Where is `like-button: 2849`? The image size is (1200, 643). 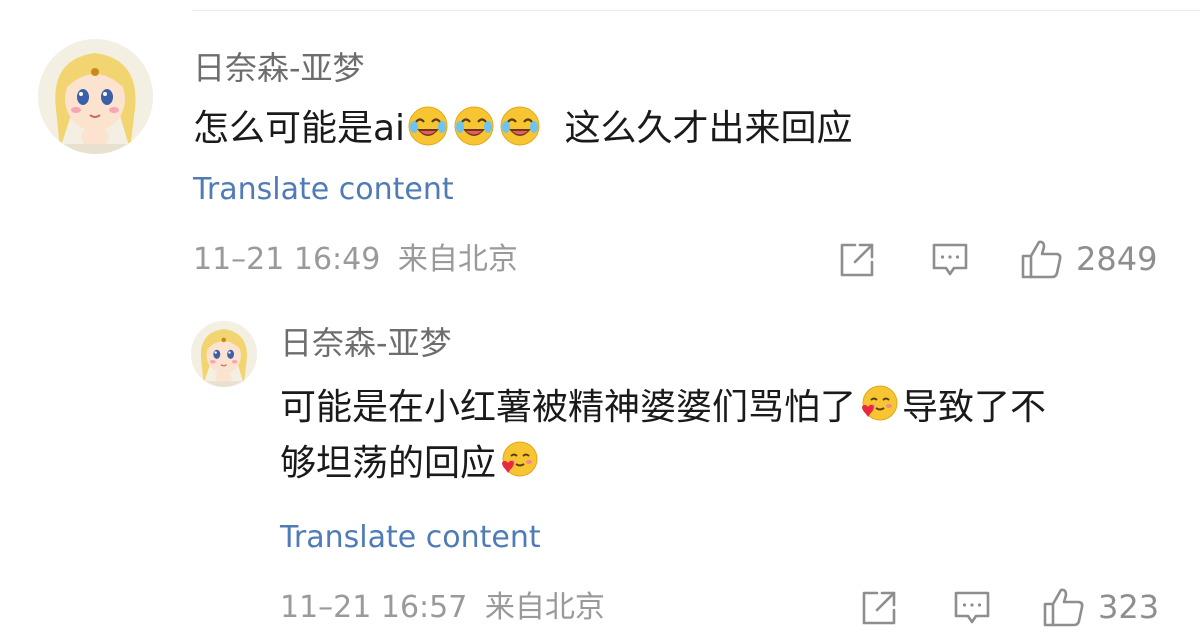 like-button: 2849 is located at coordinates (1088, 259).